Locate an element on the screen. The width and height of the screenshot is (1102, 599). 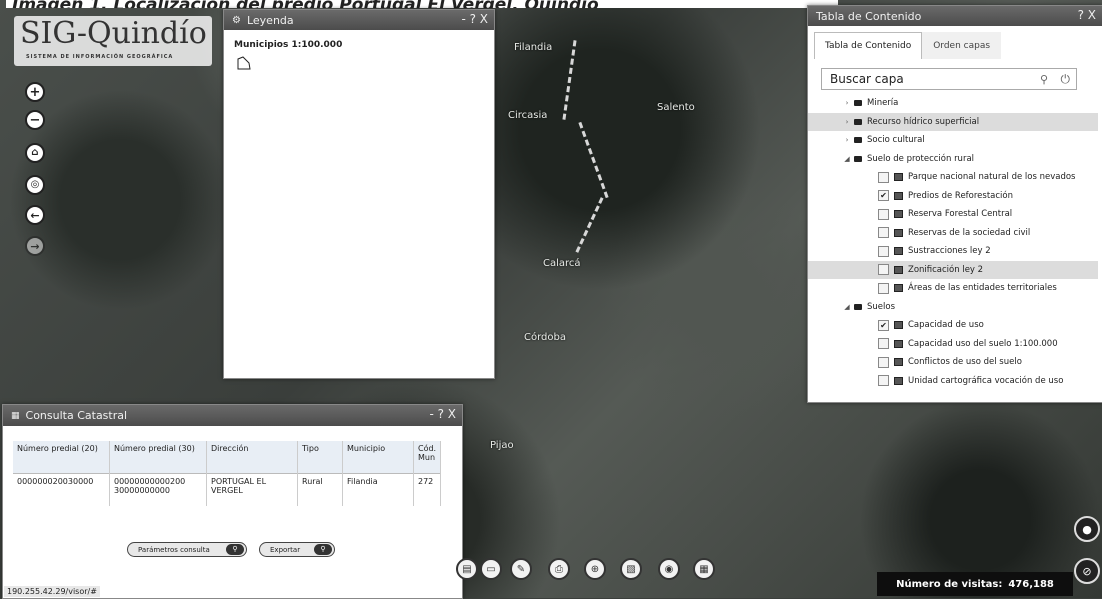
hide-icon: ⊘ is located at coordinates (1087, 571).